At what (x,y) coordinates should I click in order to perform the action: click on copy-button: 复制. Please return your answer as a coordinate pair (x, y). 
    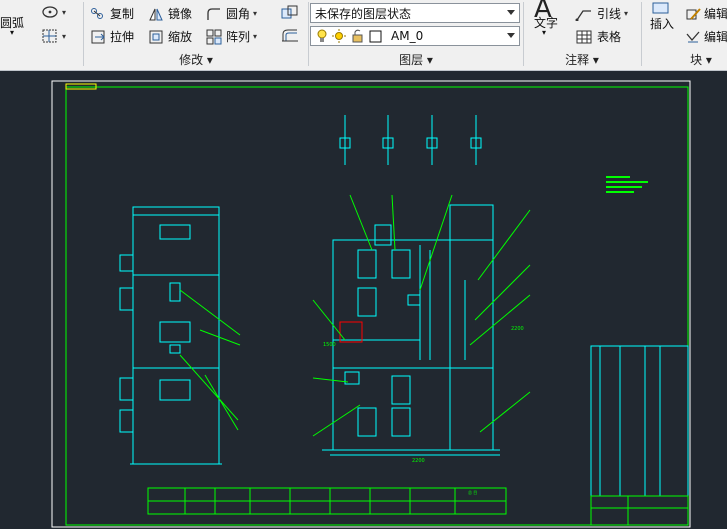
    Looking at the image, I should click on (112, 13).